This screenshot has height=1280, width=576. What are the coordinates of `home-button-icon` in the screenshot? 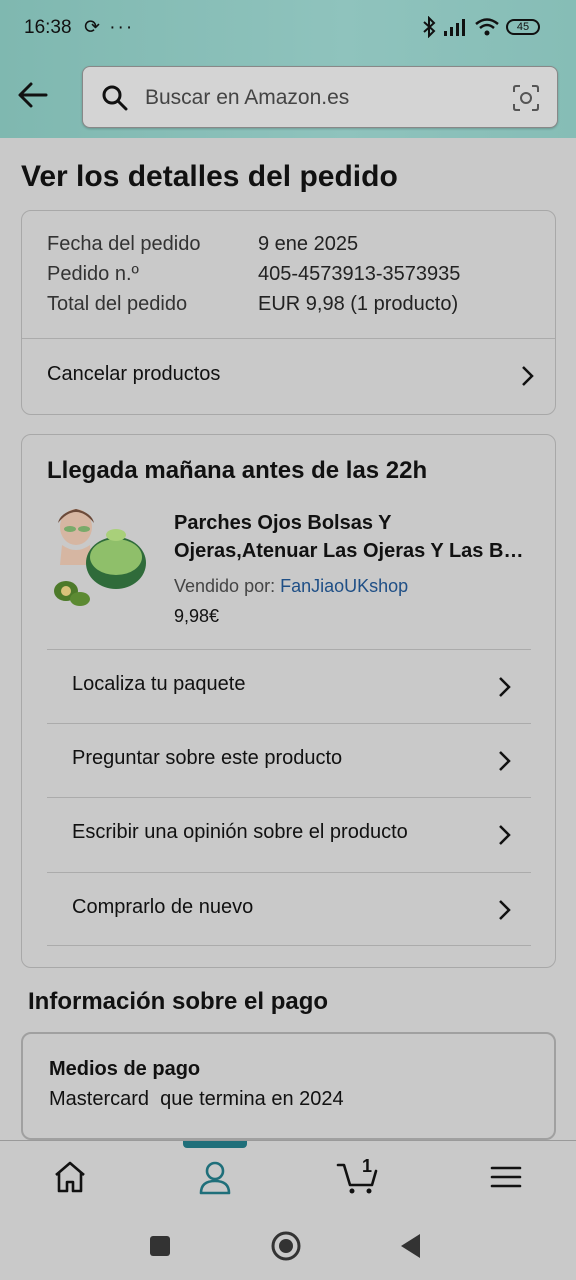 It's located at (286, 1246).